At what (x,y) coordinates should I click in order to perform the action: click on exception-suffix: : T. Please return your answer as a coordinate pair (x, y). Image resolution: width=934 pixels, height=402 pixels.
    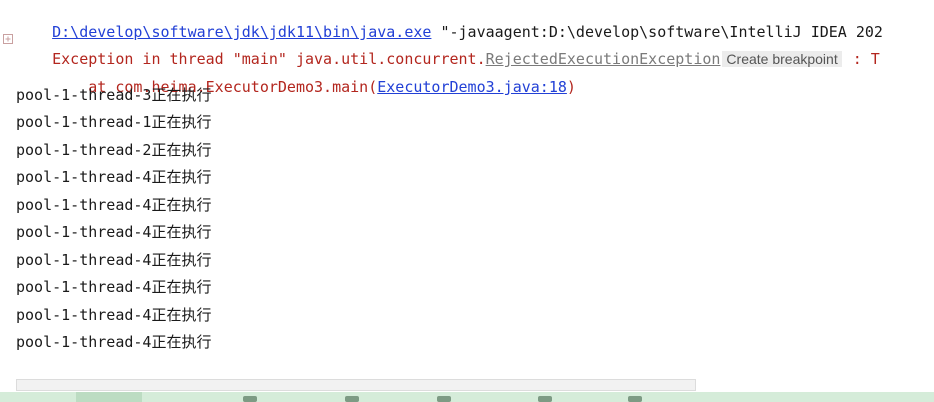
    Looking at the image, I should click on (861, 59).